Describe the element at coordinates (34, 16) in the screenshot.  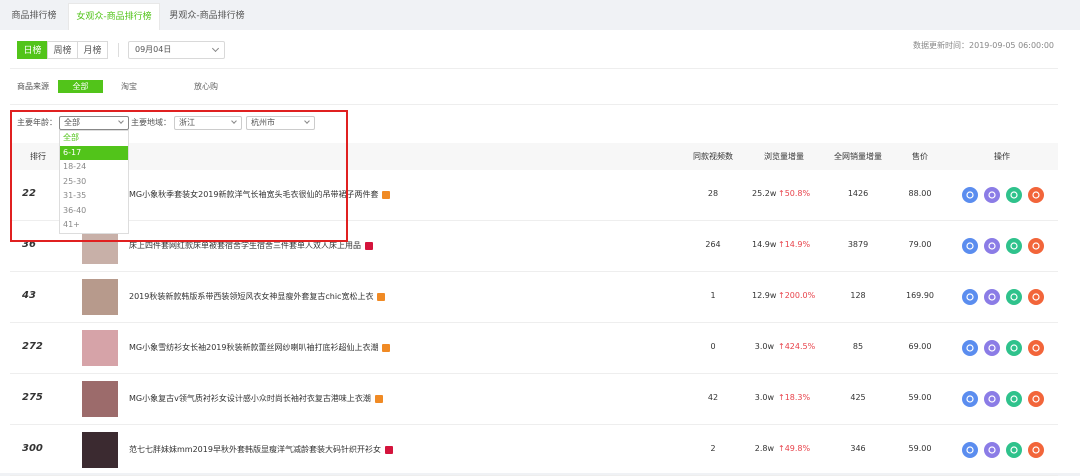
I see `tab-product-rank: 商品排行榜` at that location.